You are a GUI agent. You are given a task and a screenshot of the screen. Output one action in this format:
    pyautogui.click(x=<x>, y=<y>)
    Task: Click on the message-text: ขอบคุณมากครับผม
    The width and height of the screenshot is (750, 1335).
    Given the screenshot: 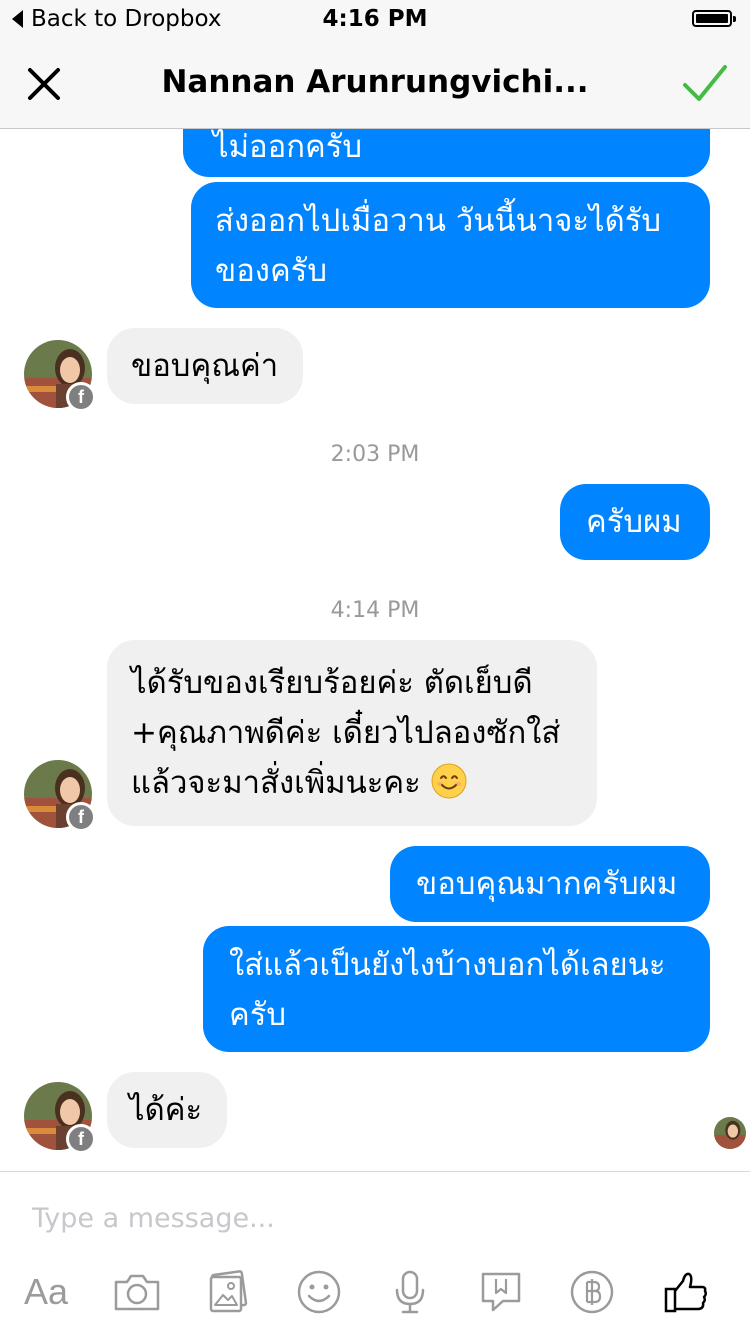 What is the action you would take?
    pyautogui.click(x=547, y=884)
    